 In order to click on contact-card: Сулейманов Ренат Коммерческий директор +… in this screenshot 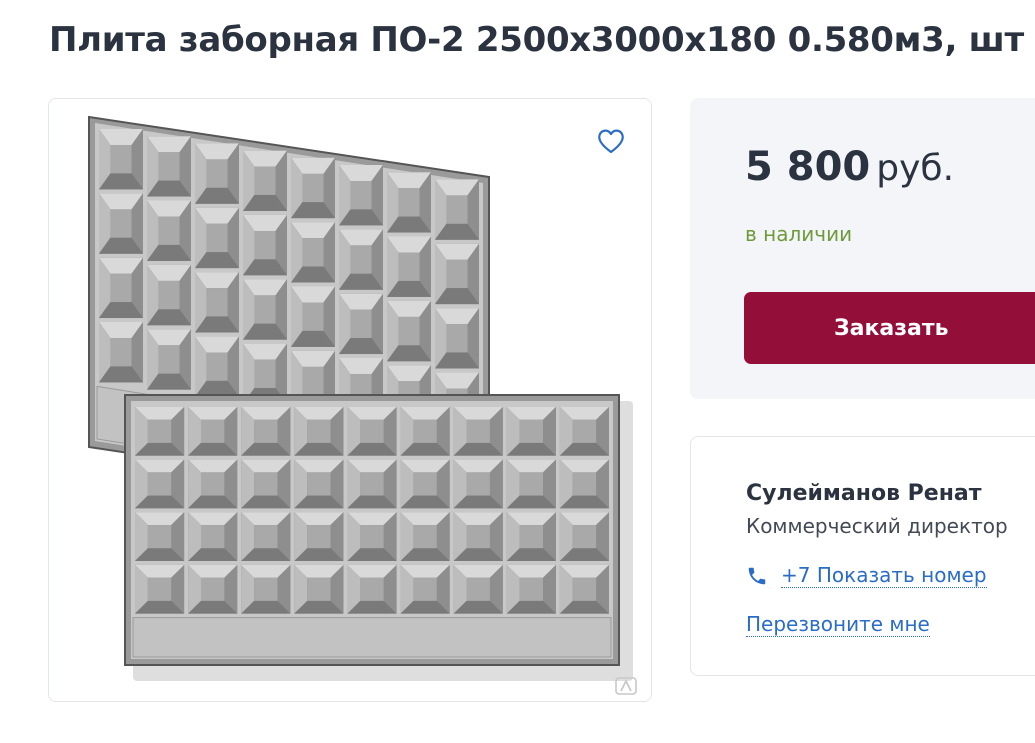, I will do `click(862, 556)`.